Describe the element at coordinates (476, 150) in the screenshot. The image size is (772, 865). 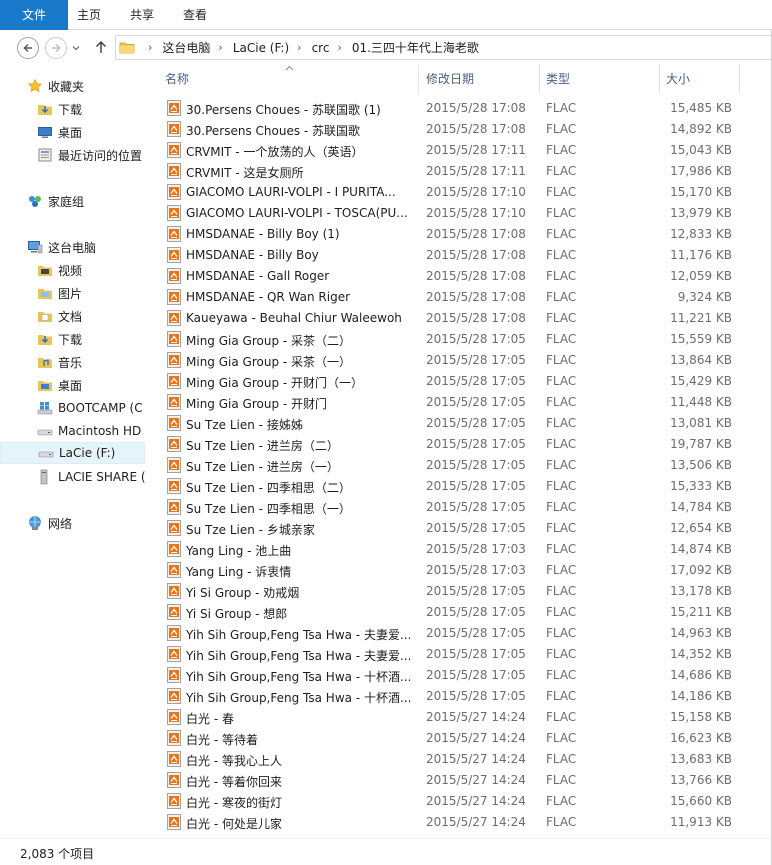
I see `file-date: 2015/5/28 17:11` at that location.